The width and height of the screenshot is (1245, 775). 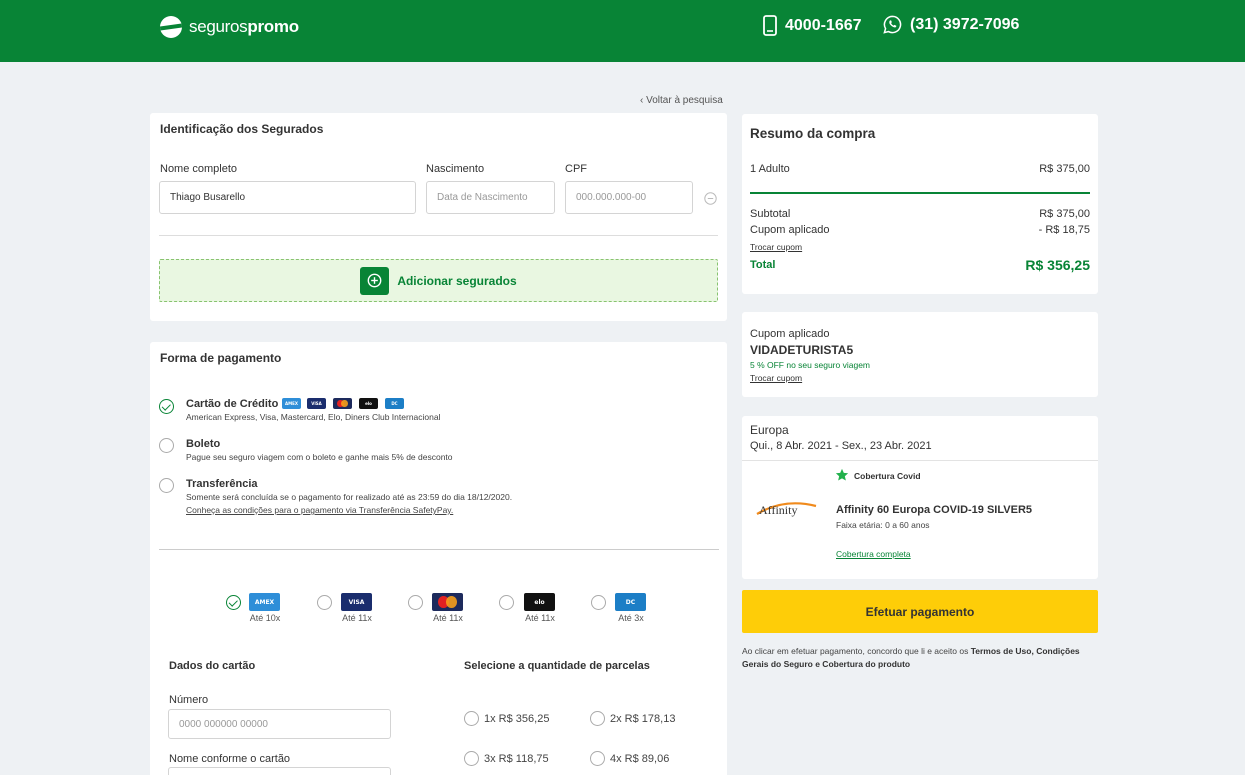 I want to click on card-number-label: Número, so click(x=189, y=700).